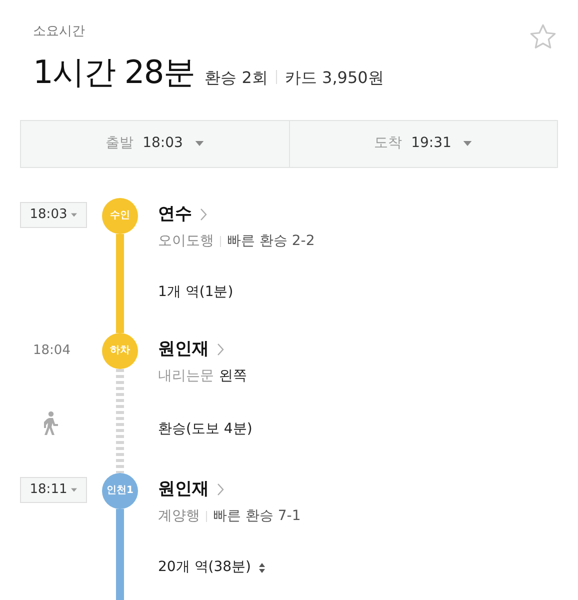 Image resolution: width=578 pixels, height=600 pixels. Describe the element at coordinates (205, 567) in the screenshot. I see `ride-stops-text: 20개 역(38분)` at that location.